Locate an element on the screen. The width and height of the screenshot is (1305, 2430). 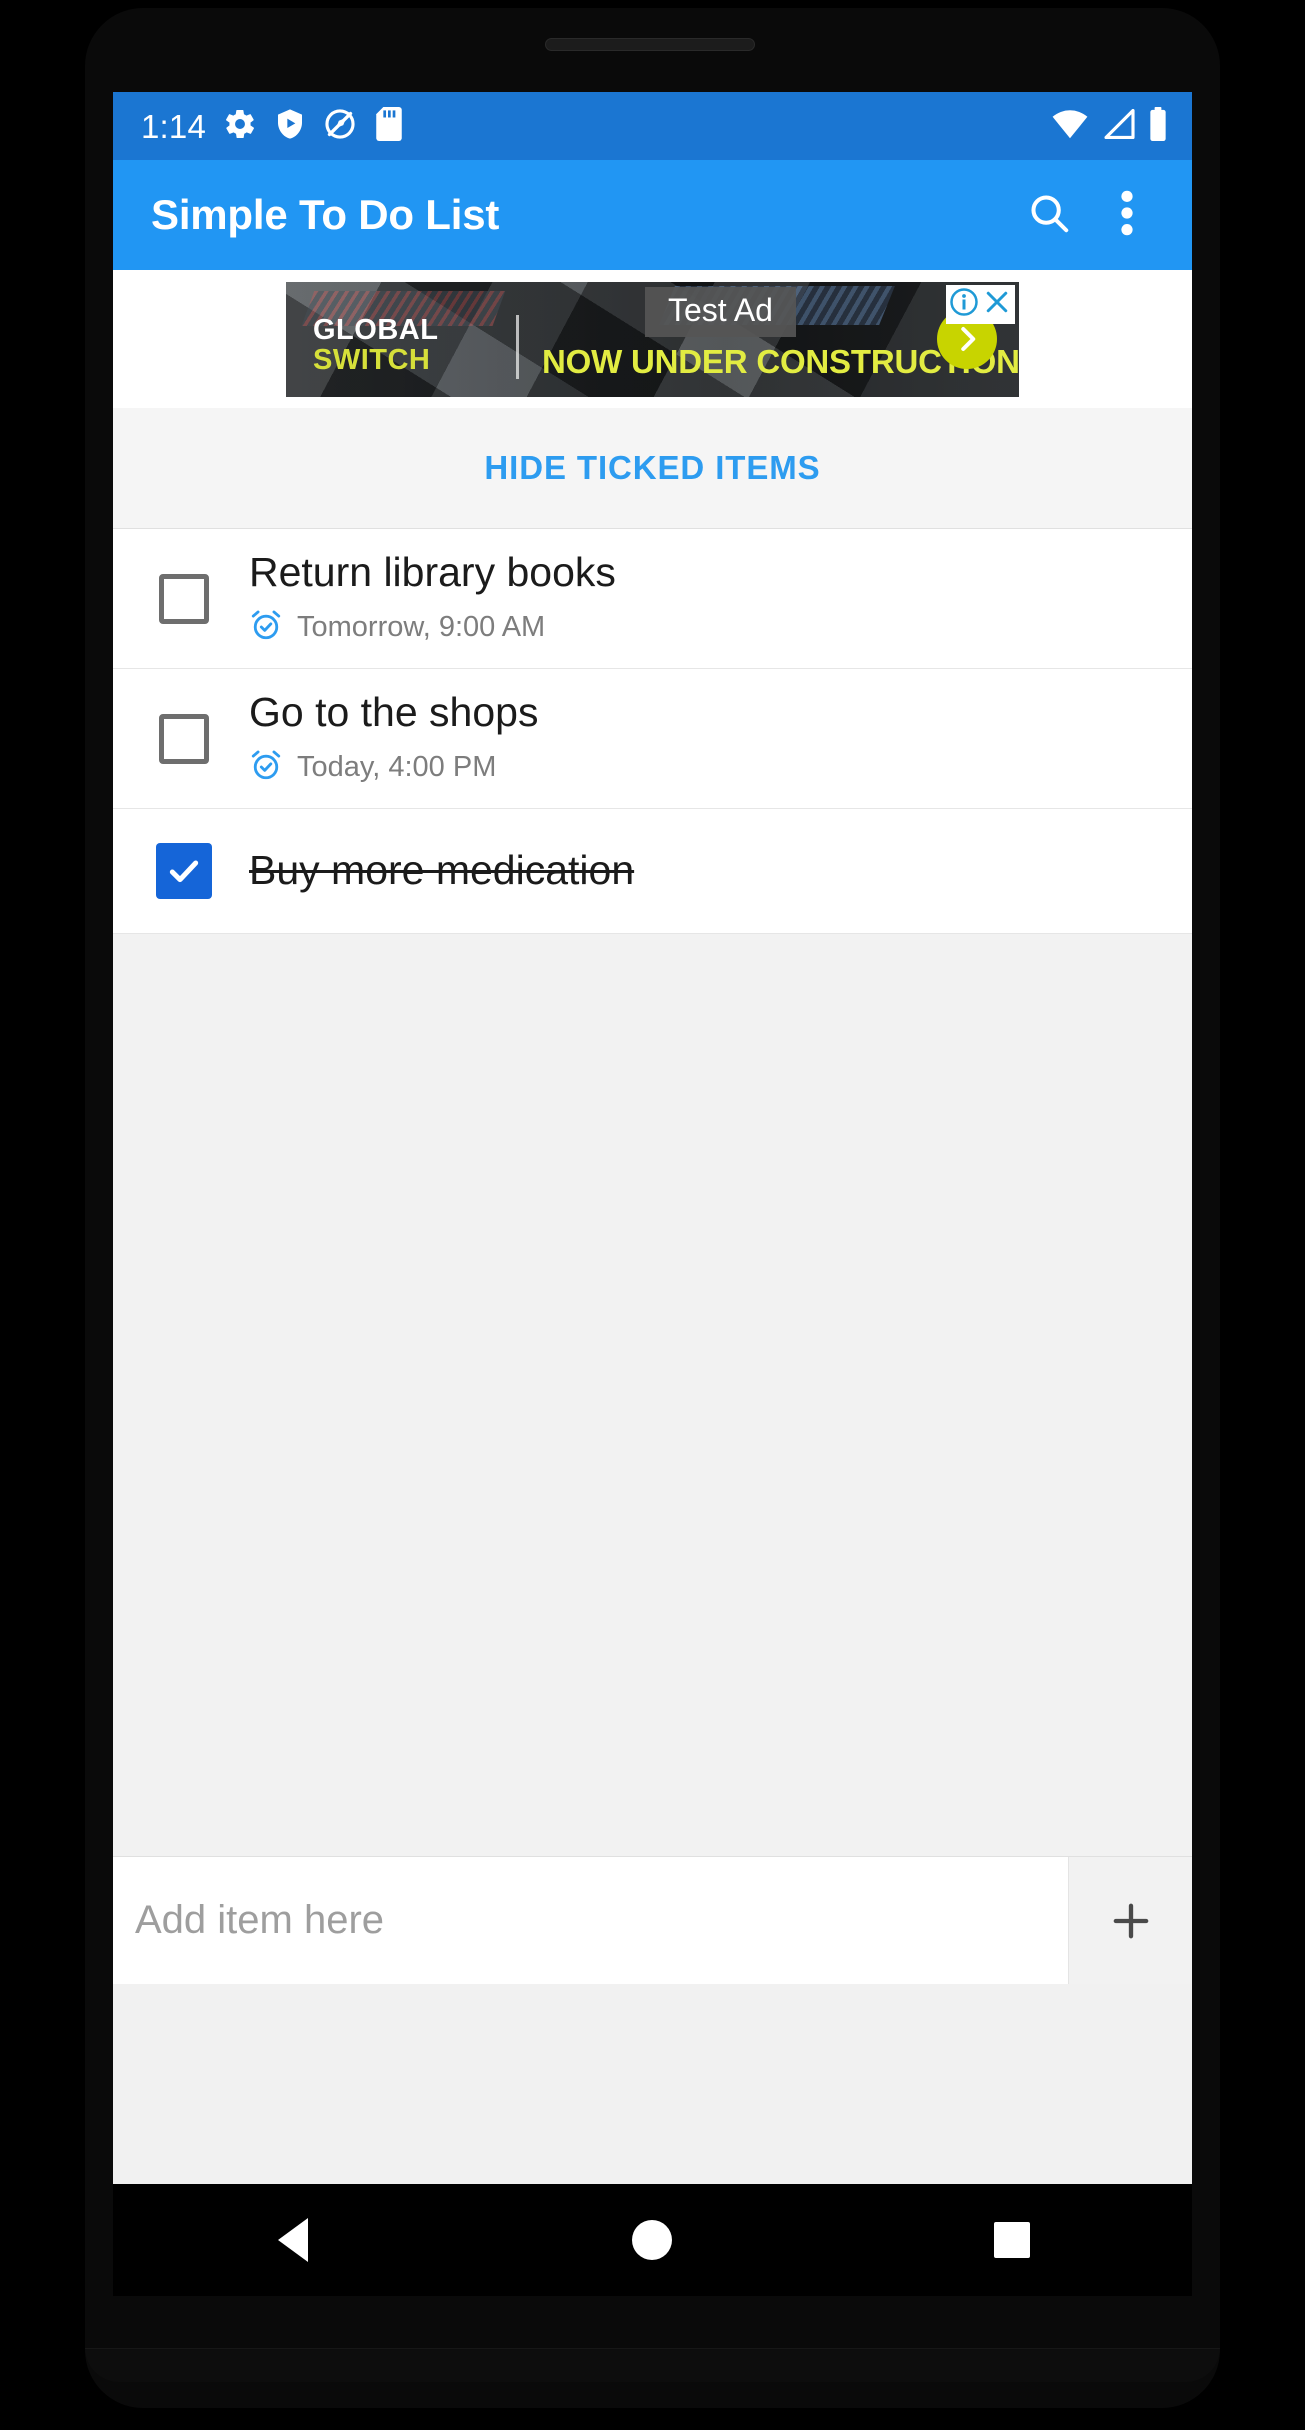
wifi-icon is located at coordinates (1070, 126).